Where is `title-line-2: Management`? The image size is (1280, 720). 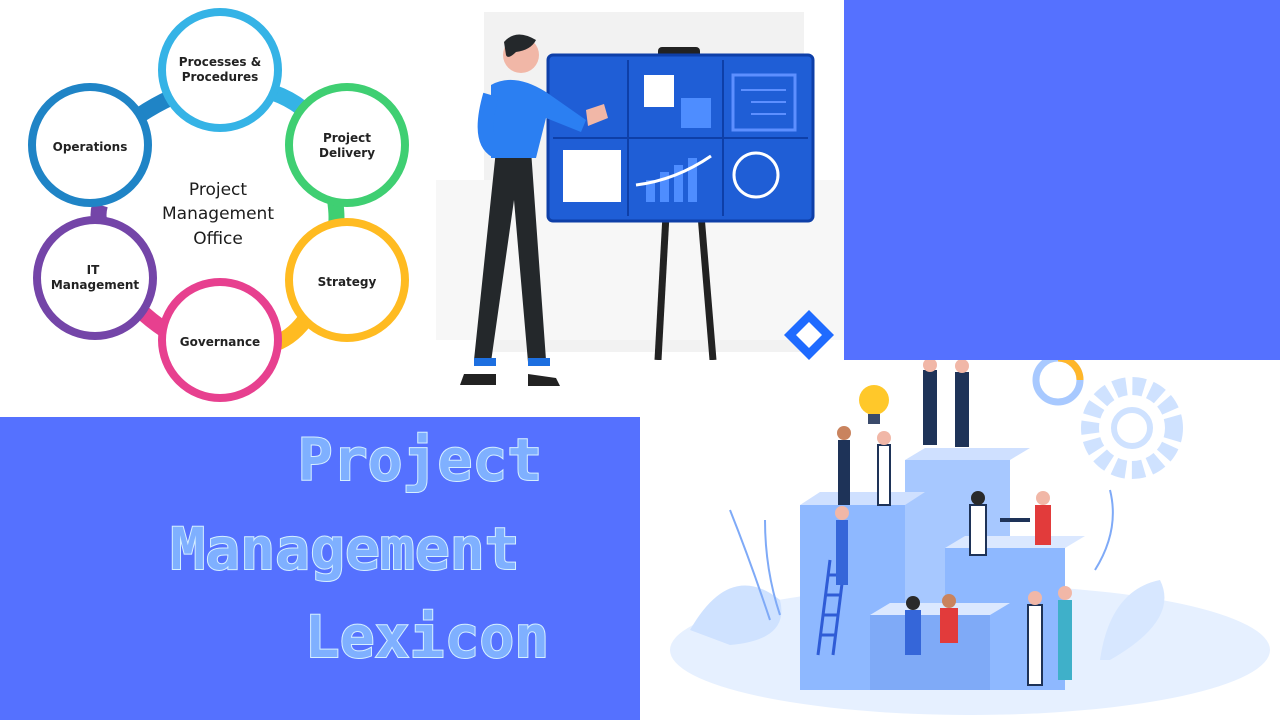
title-line-2: Management is located at coordinates (344, 549).